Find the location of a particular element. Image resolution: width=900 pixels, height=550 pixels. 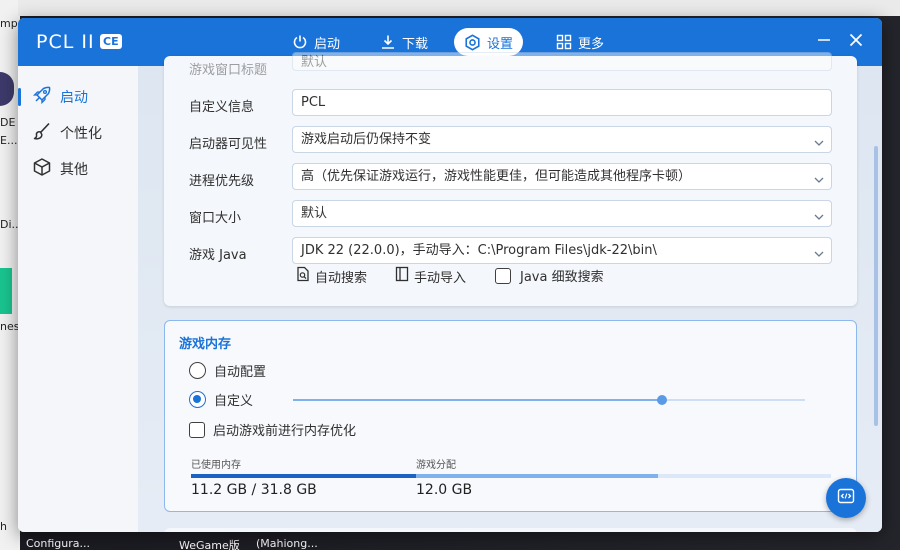

sidebar-item-personalize: 个性化 is located at coordinates (78, 133).